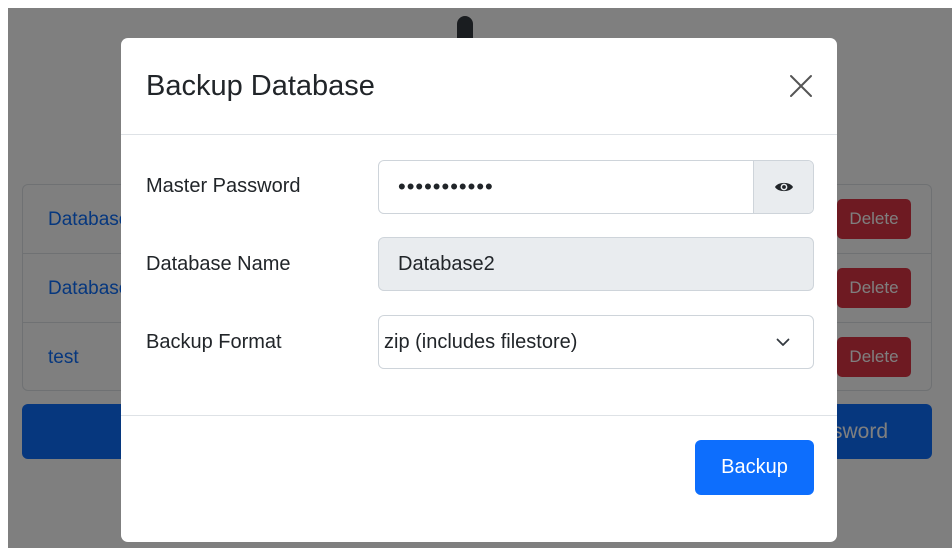  I want to click on toggle-password-visibility-button, so click(783, 187).